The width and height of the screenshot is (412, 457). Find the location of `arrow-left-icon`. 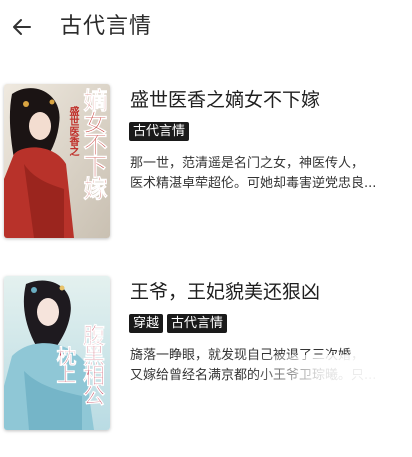

arrow-left-icon is located at coordinates (22, 27).